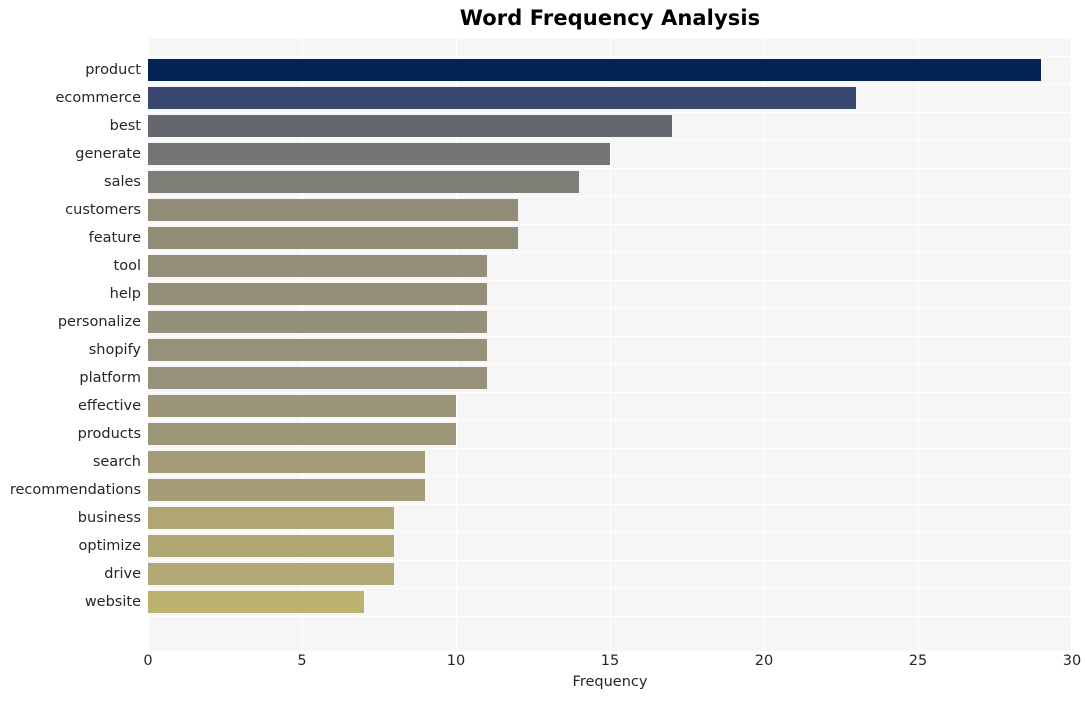 The width and height of the screenshot is (1087, 701). I want to click on y-tick-label: customers, so click(103, 210).